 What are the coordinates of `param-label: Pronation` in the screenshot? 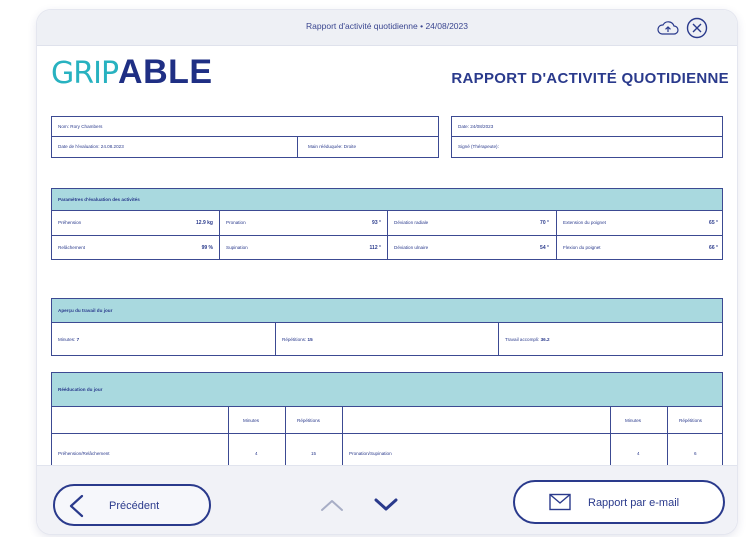 It's located at (236, 222).